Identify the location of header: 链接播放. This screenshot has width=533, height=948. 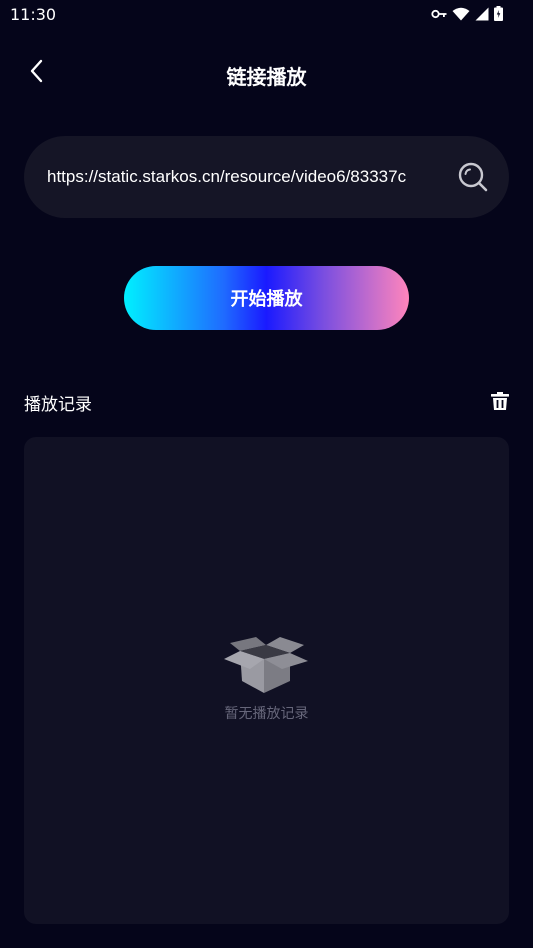
(266, 74).